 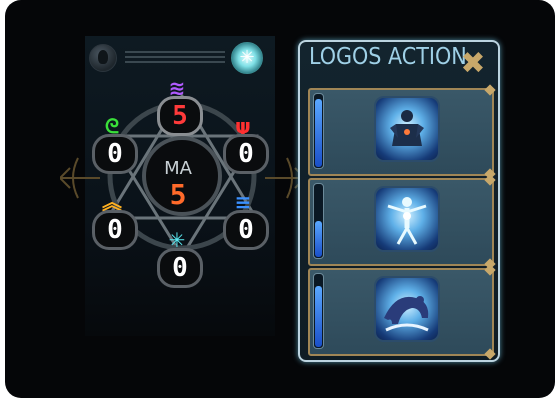 What do you see at coordinates (180, 268) in the screenshot?
I see `magic-node-bottom: 0` at bounding box center [180, 268].